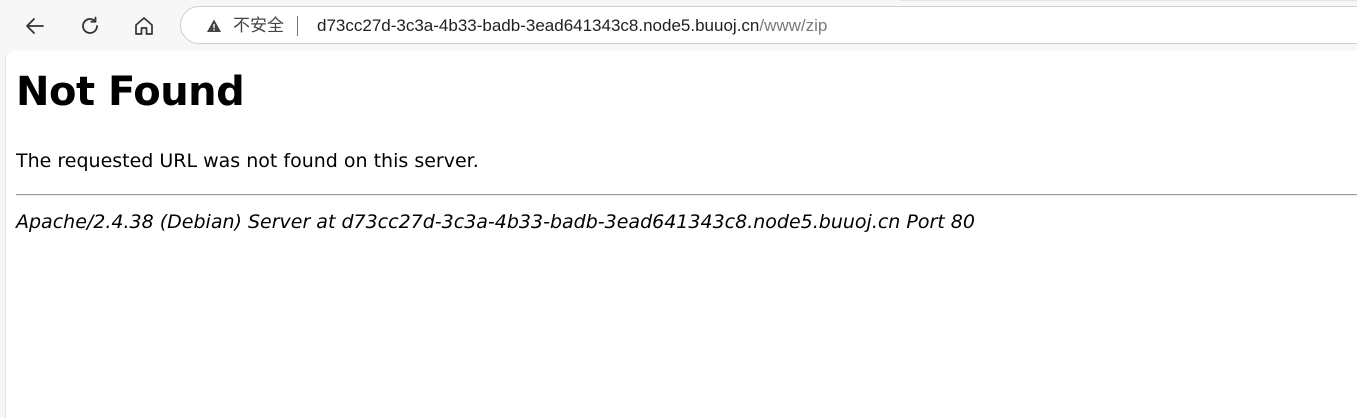  What do you see at coordinates (214, 26) in the screenshot?
I see `warning-icon` at bounding box center [214, 26].